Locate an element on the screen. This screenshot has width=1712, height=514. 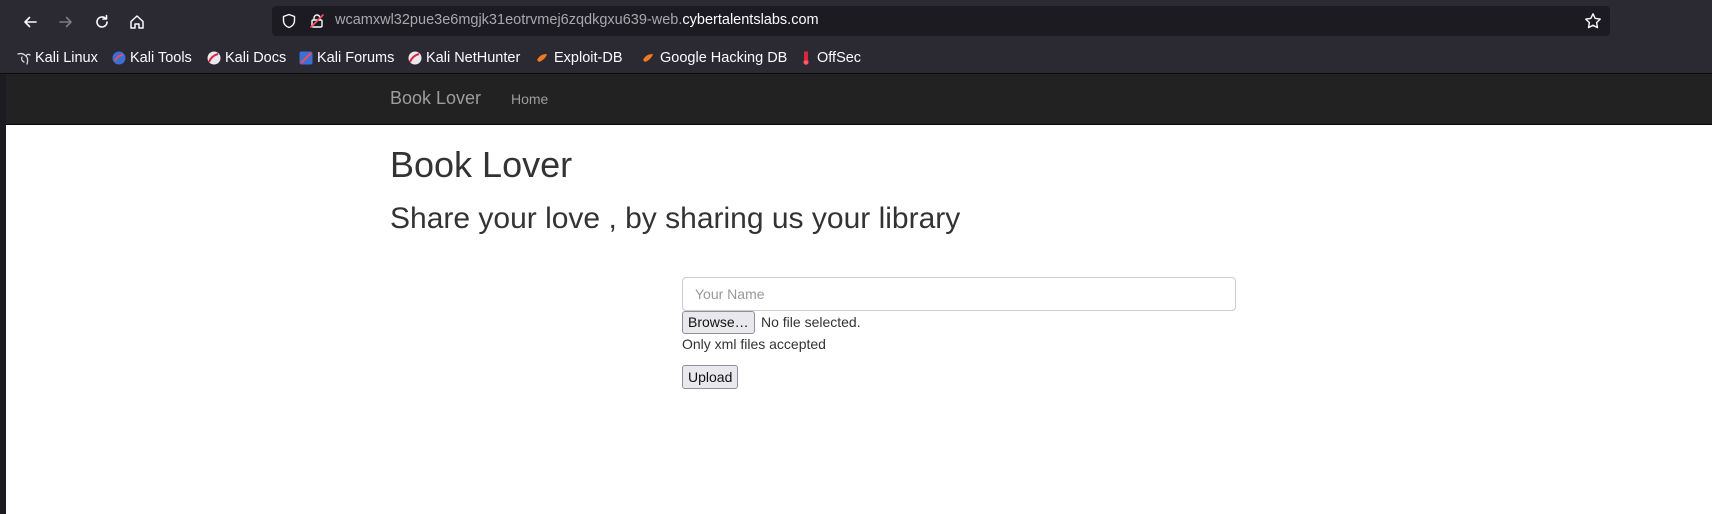
bookmark-kali-linux: Kali Linux is located at coordinates (57, 57).